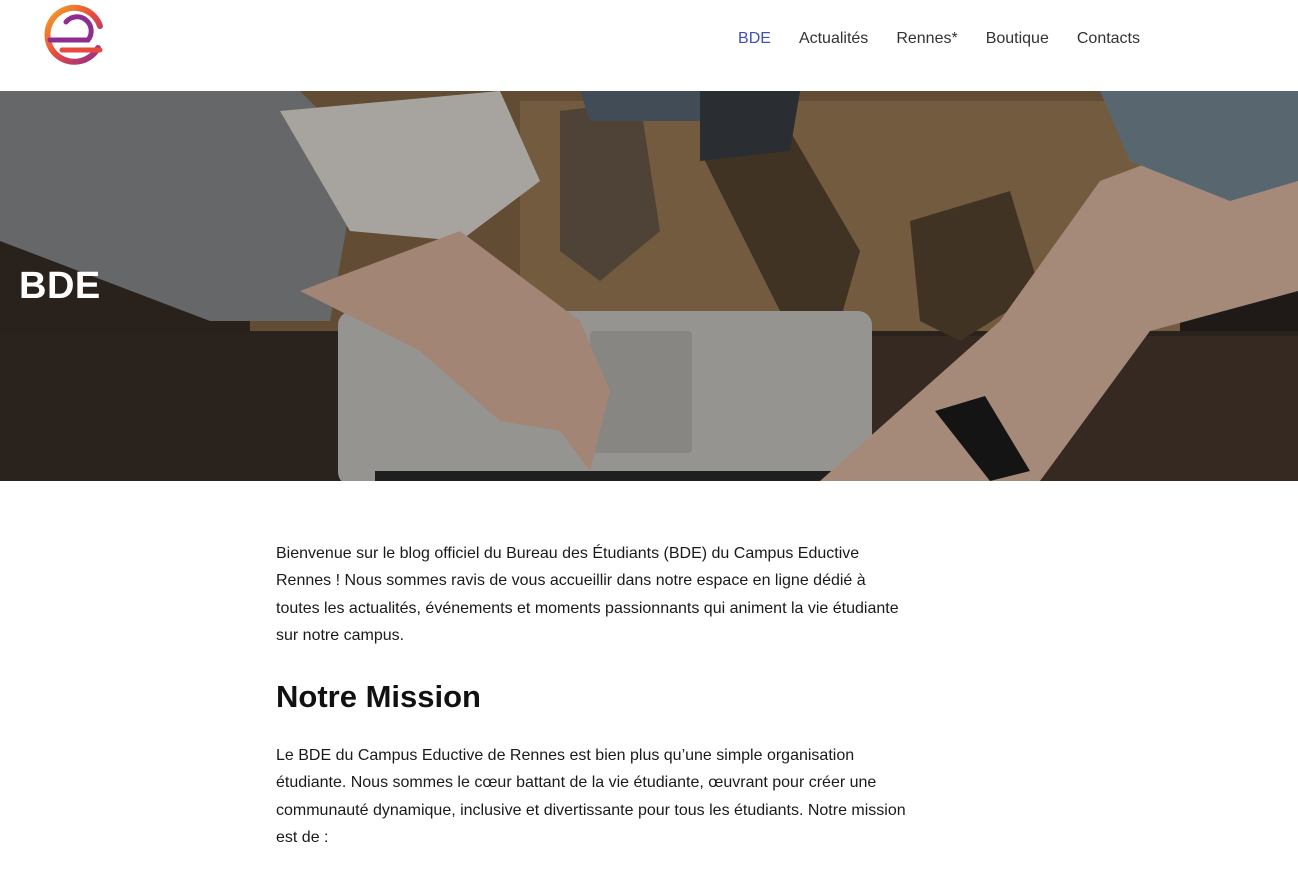  Describe the element at coordinates (1108, 39) in the screenshot. I see `nav-item-contacts: Contacts` at that location.